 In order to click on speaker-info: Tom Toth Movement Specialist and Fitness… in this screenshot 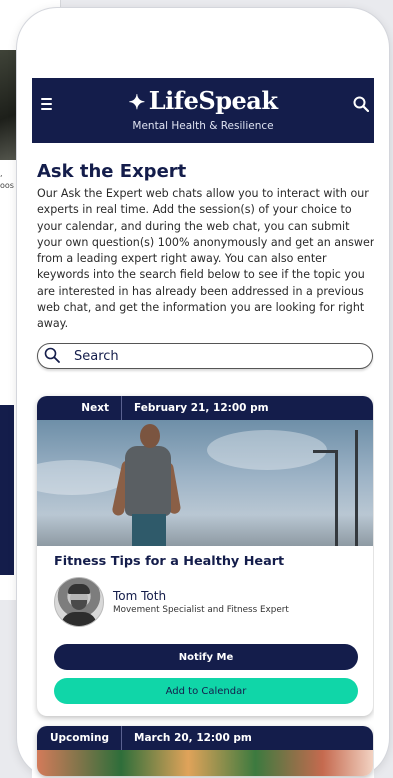, I will do `click(201, 602)`.